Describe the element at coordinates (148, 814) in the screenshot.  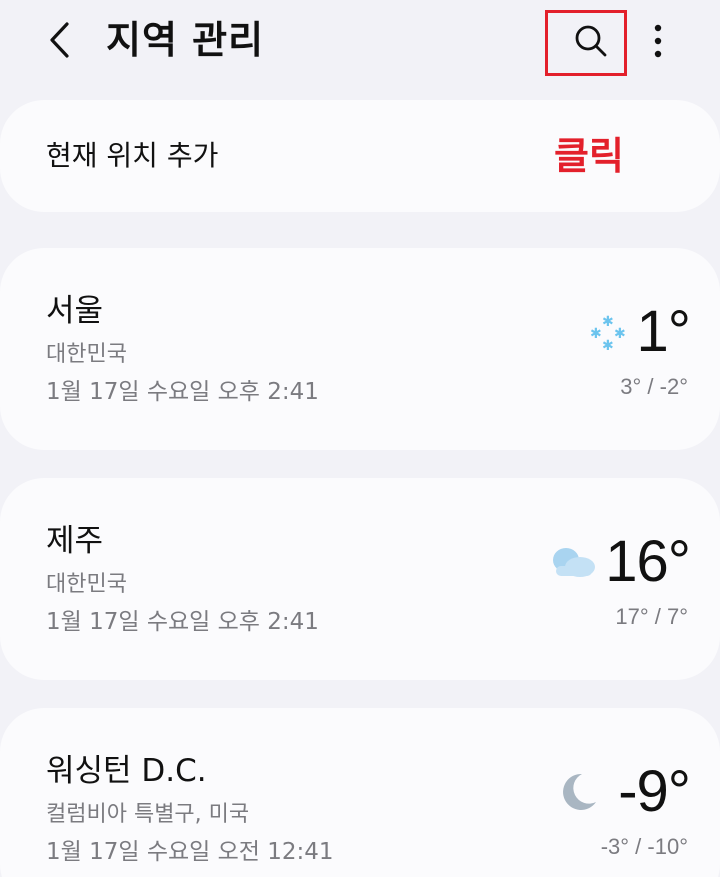
I see `location-country: 컬럼비아 특별구, 미국` at that location.